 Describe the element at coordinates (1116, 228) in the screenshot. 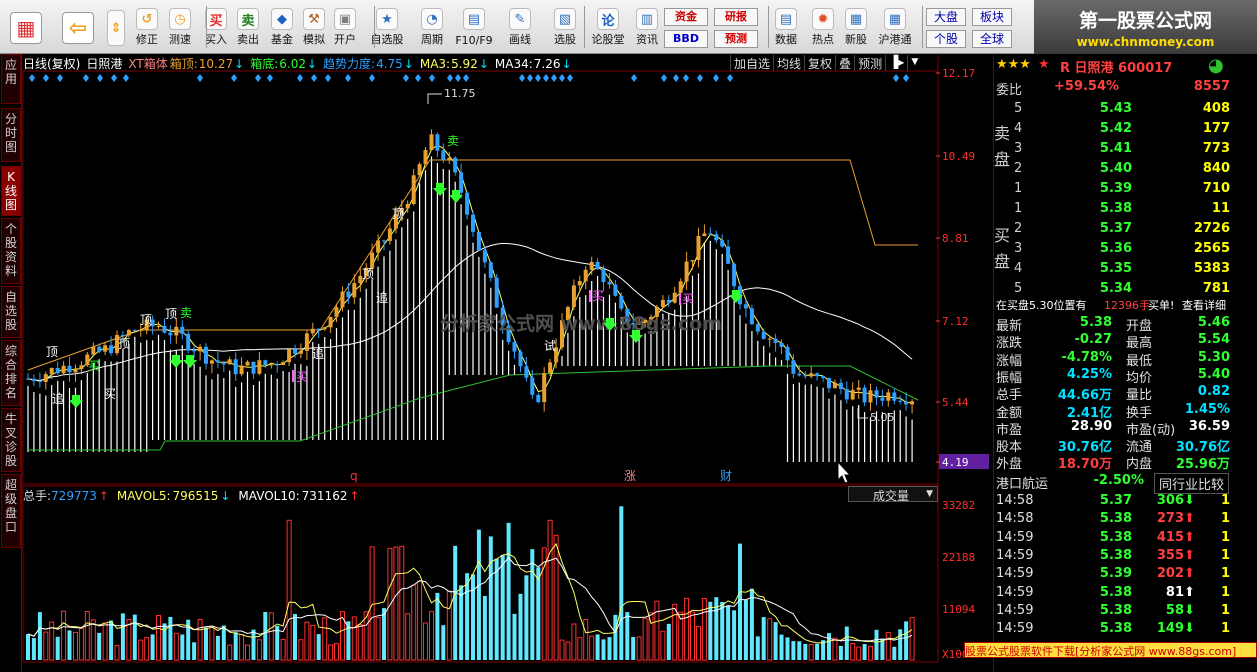

I see `buy-price: 5.37` at that location.